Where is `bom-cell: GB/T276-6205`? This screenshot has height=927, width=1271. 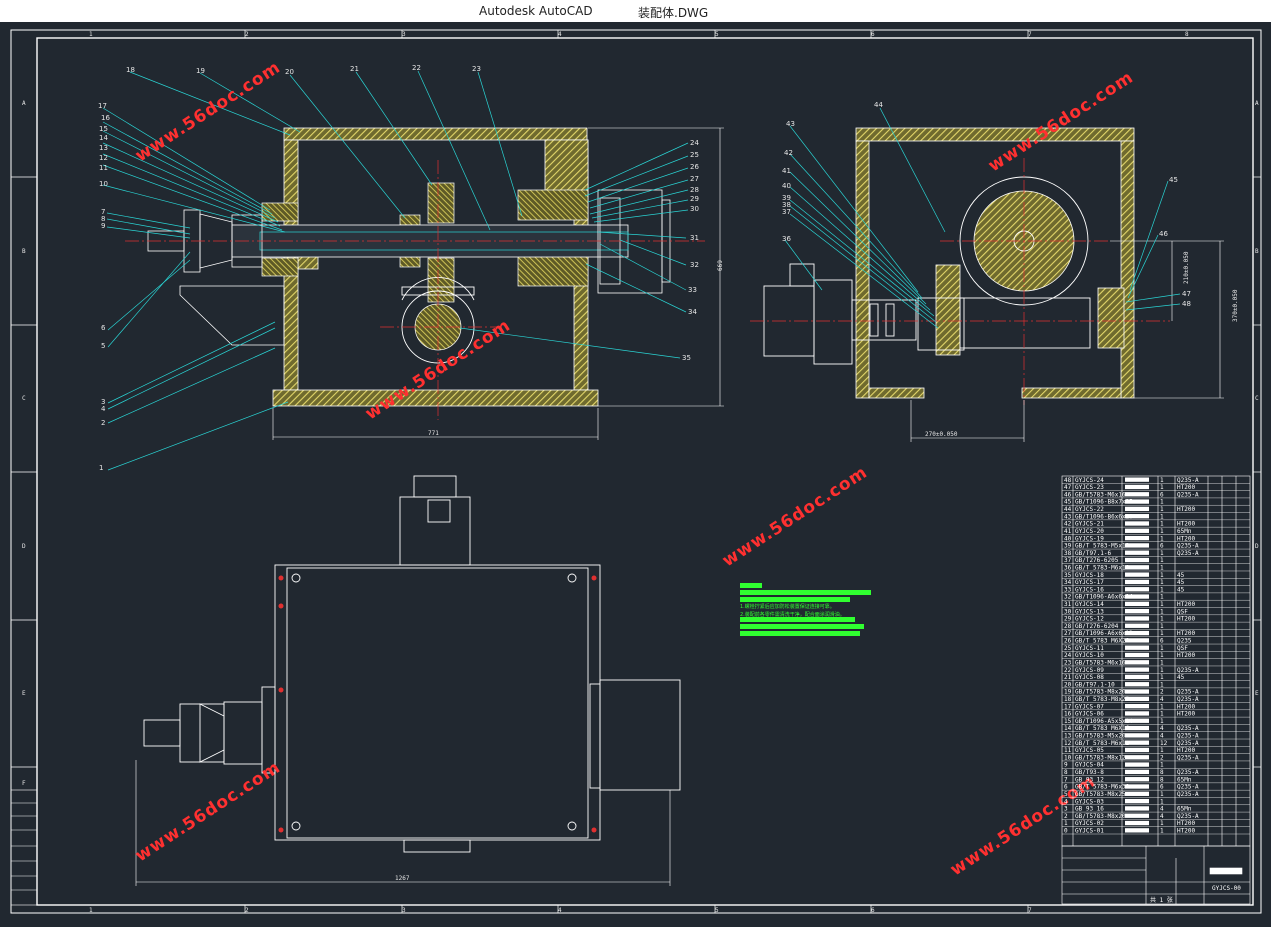
bom-cell: GB/T276-6205 is located at coordinates (1097, 560).